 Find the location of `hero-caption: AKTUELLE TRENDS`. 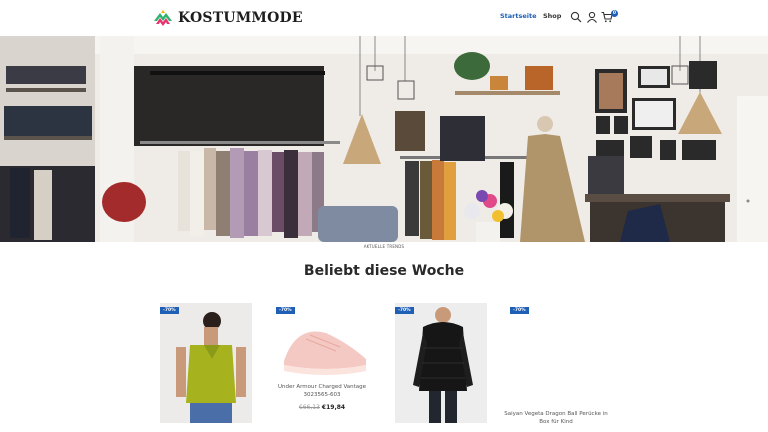

hero-caption: AKTUELLE TRENDS is located at coordinates (384, 246).